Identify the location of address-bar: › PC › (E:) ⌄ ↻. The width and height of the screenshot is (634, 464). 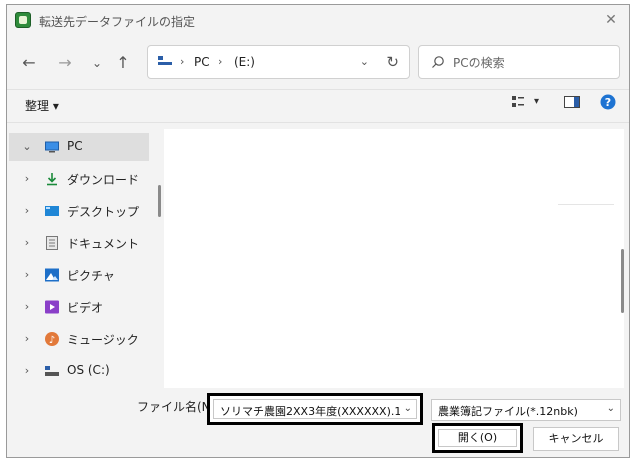
(278, 62).